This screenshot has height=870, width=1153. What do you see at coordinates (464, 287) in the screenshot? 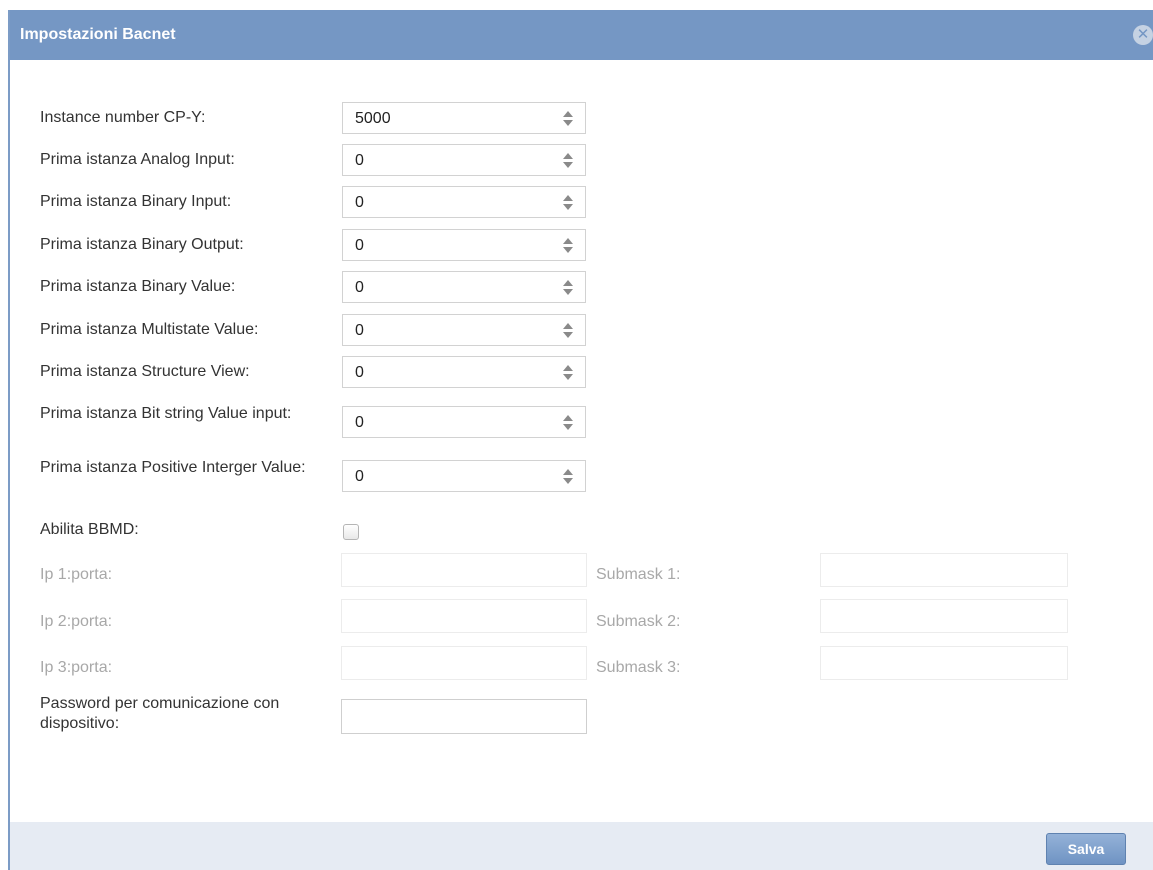
I see `binary-value-spinner: 0` at bounding box center [464, 287].